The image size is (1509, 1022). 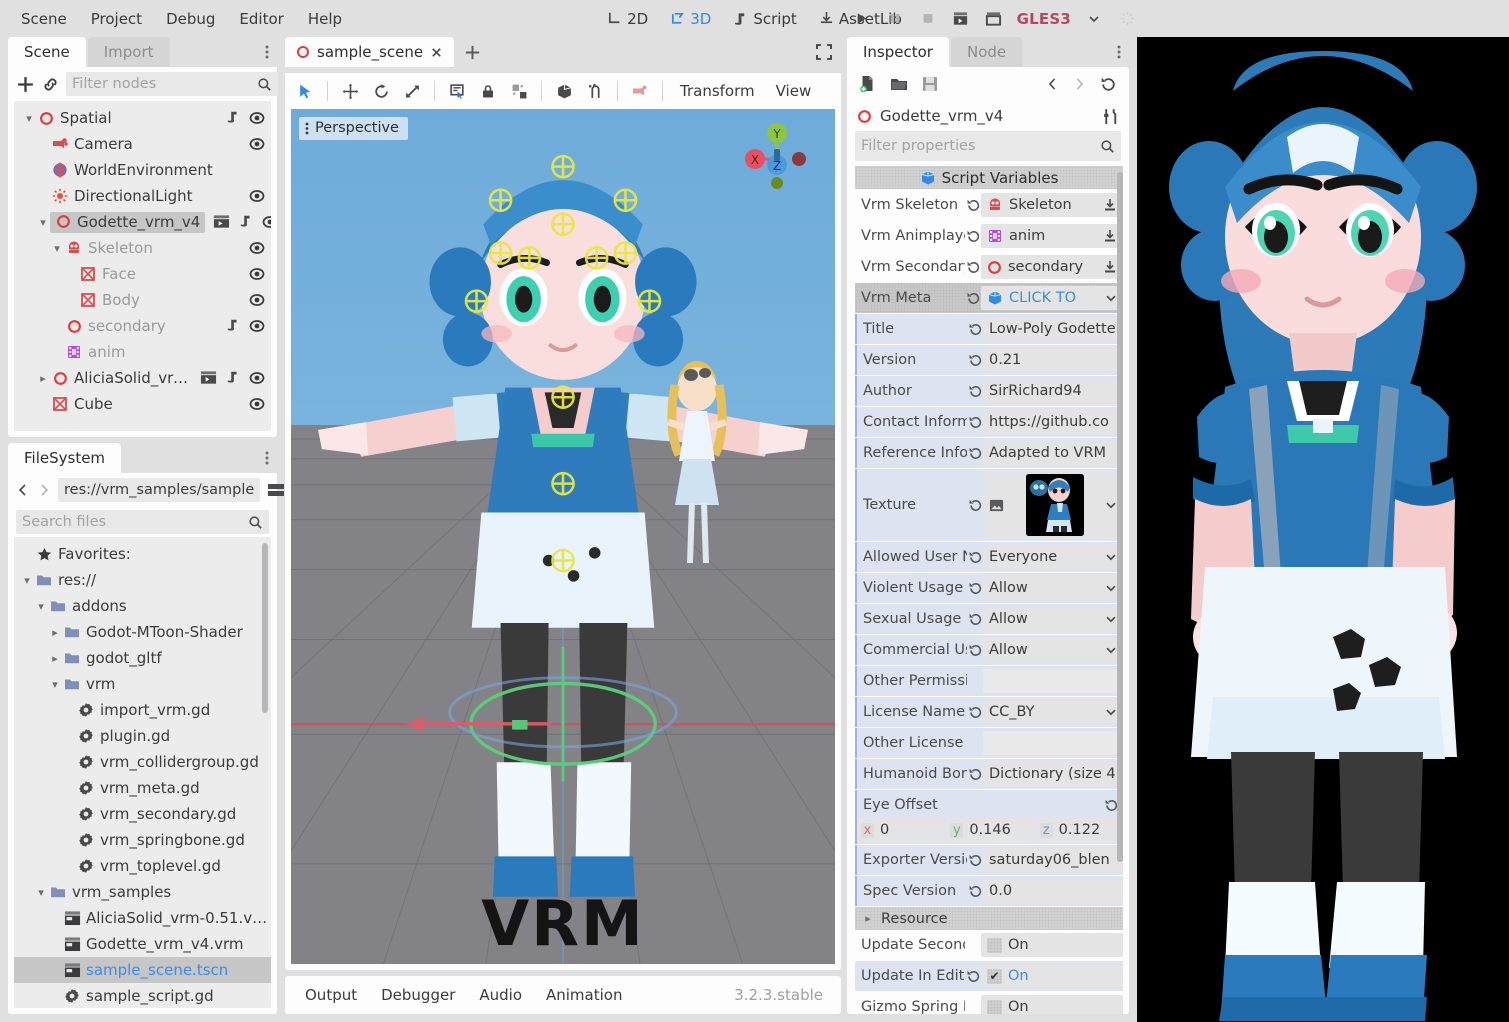 I want to click on tab-scene: Scene, so click(x=47, y=52).